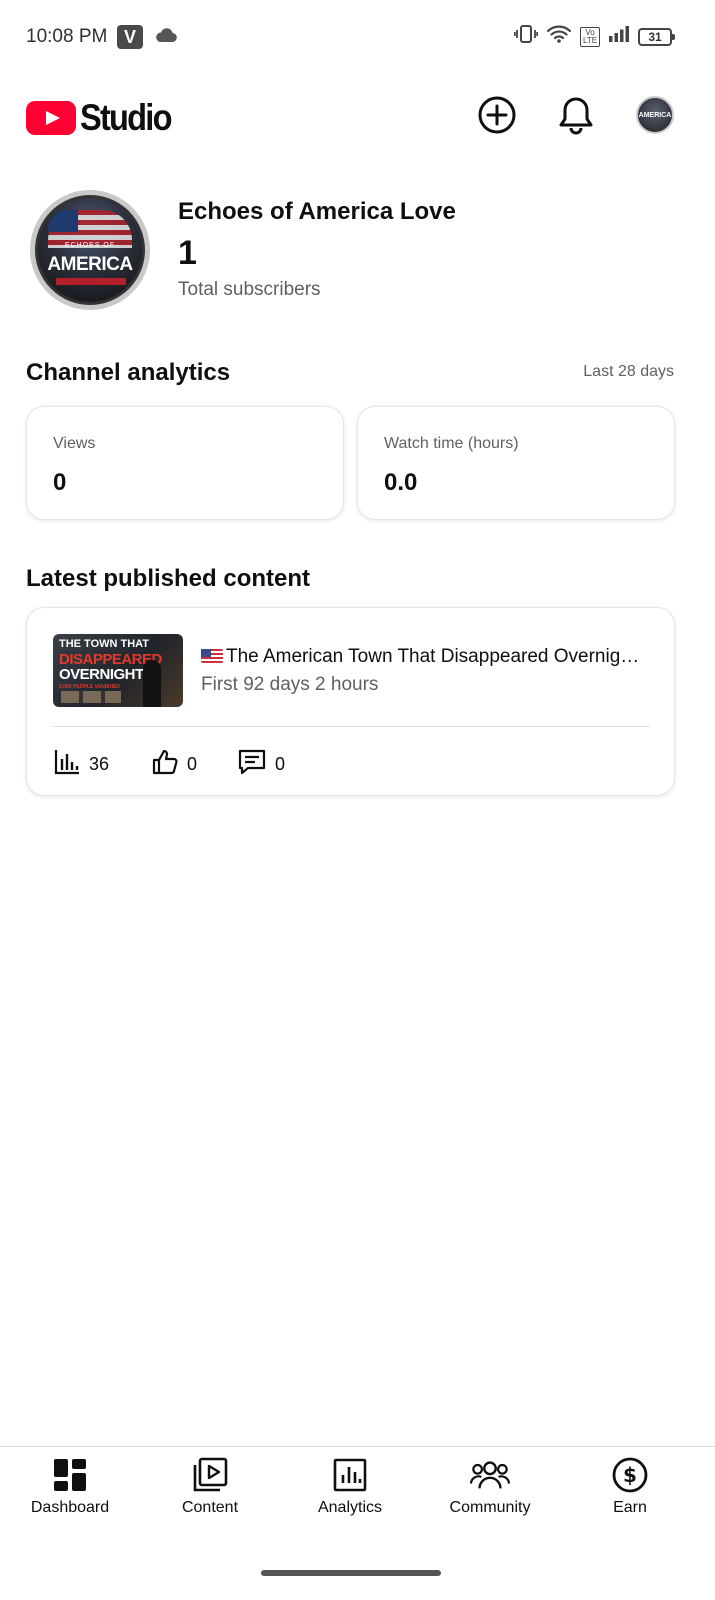  I want to click on channel-logo-image: ECHOES OF AMERICA, so click(90, 250).